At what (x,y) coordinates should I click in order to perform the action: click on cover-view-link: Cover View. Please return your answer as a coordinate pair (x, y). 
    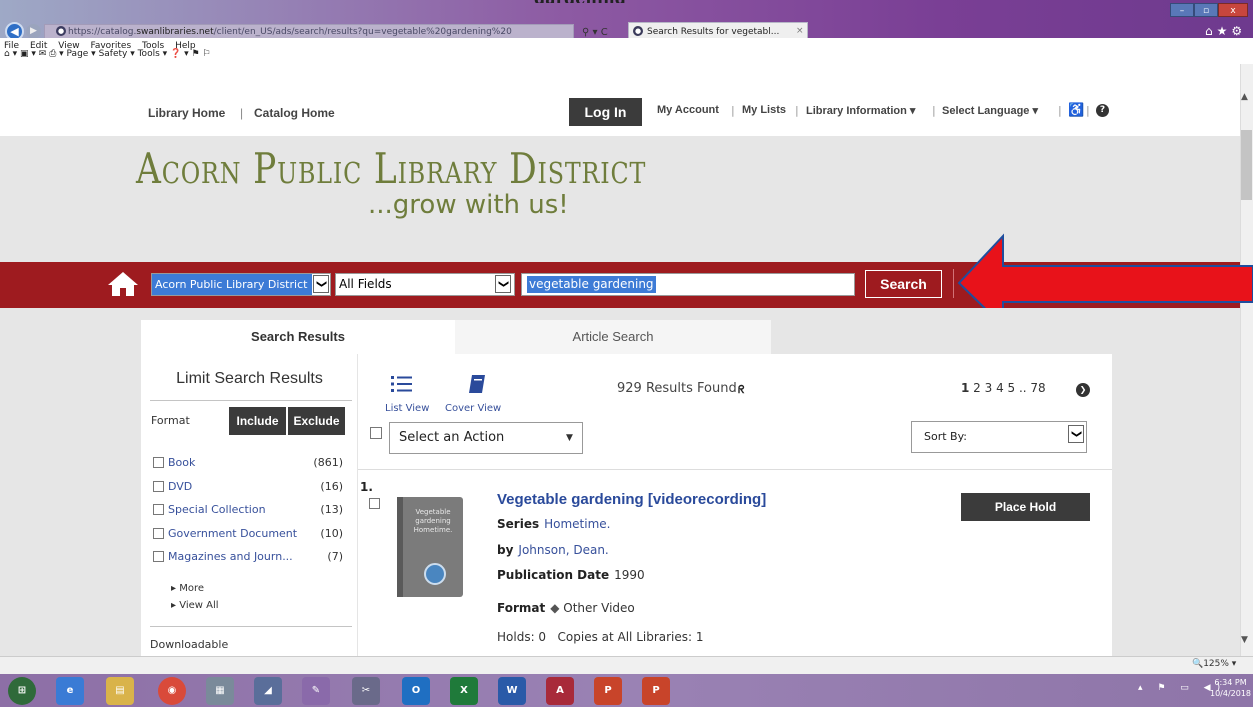
    Looking at the image, I should click on (473, 408).